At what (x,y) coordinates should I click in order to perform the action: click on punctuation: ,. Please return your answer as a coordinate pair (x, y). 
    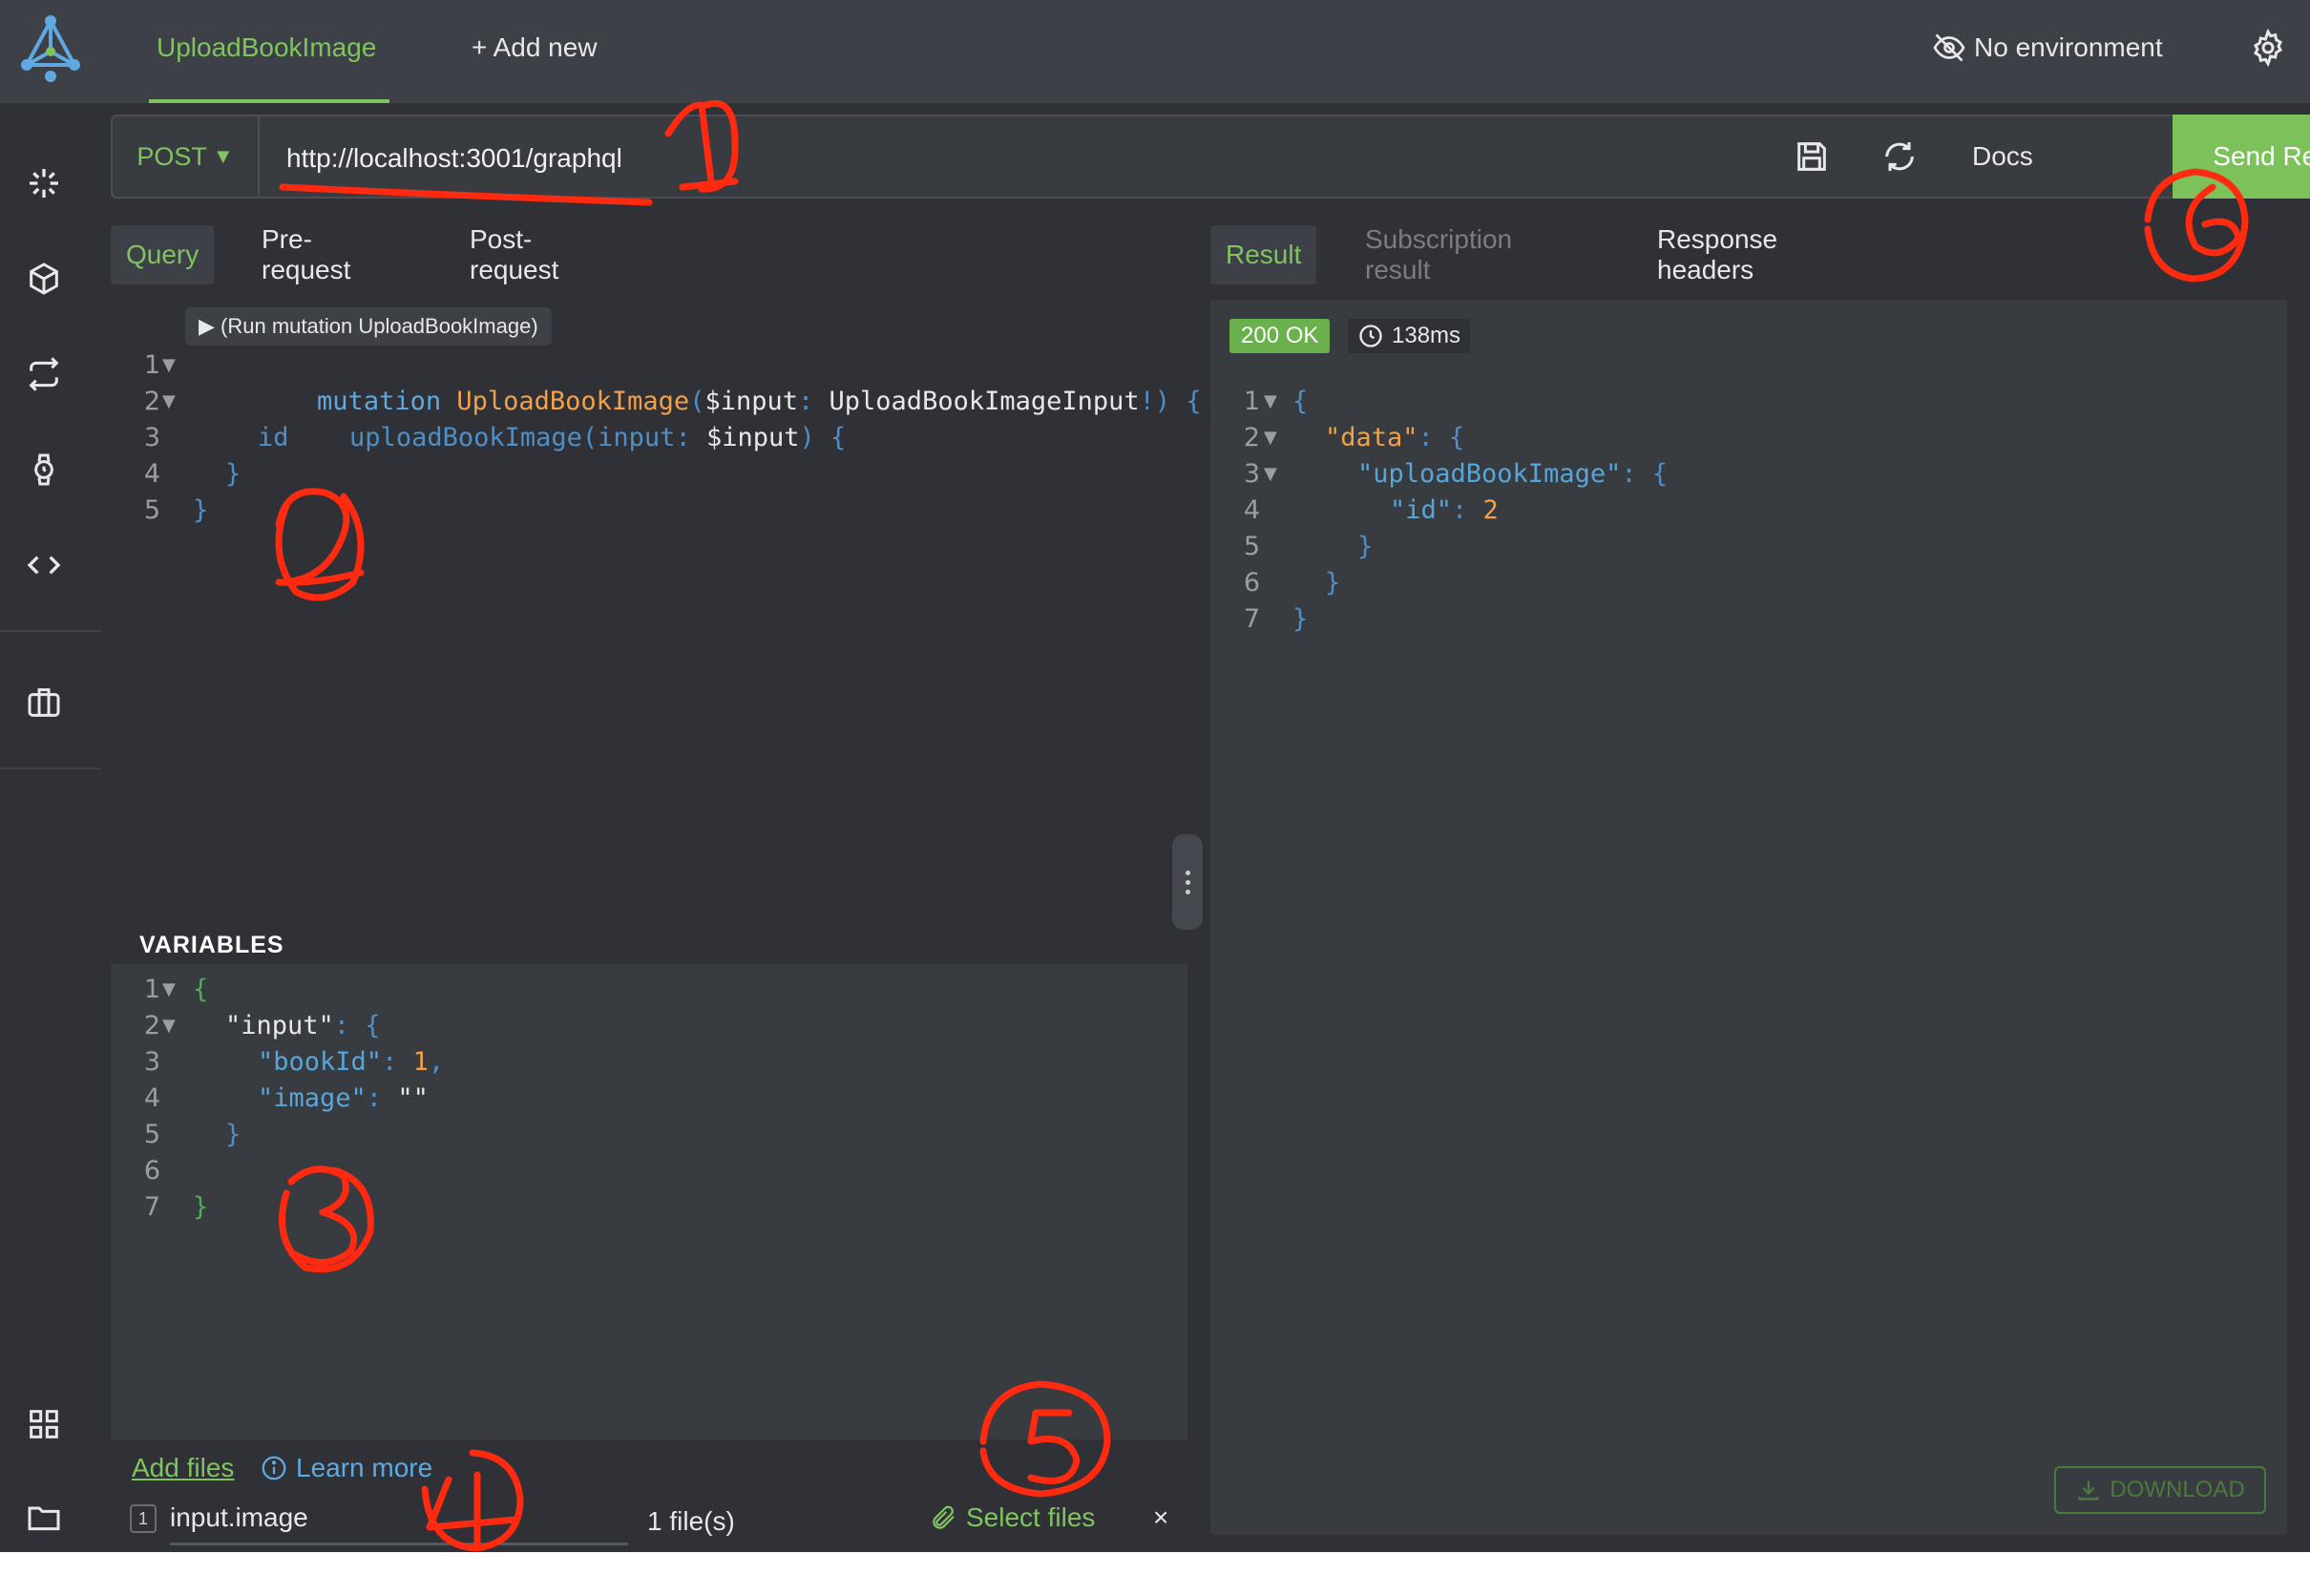
    Looking at the image, I should click on (437, 1062).